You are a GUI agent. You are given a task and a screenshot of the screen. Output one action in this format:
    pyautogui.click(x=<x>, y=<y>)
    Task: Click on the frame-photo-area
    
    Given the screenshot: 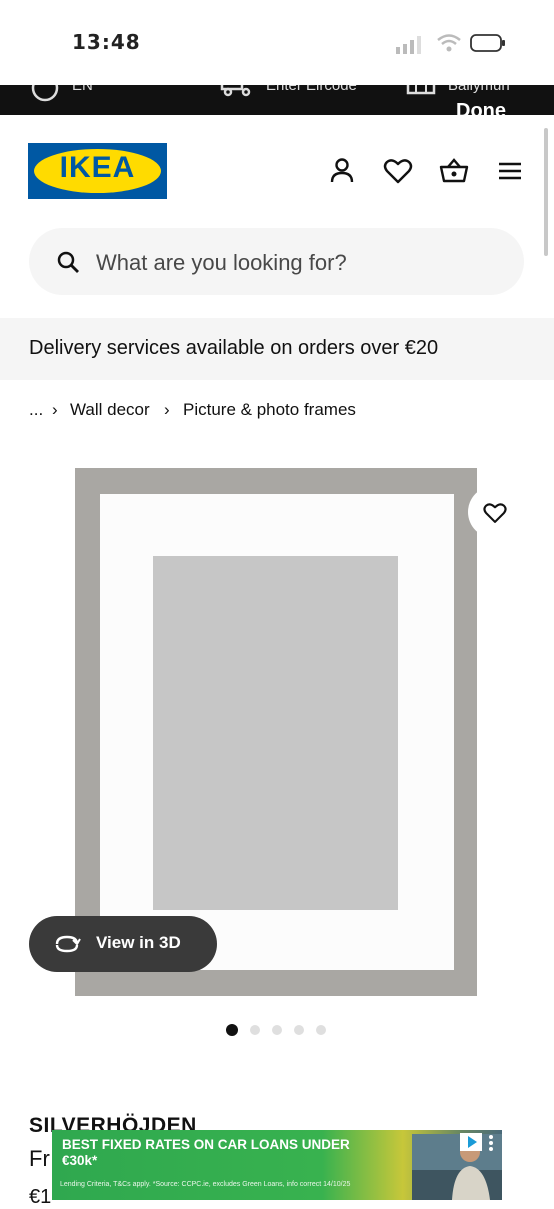 What is the action you would take?
    pyautogui.click(x=275, y=733)
    